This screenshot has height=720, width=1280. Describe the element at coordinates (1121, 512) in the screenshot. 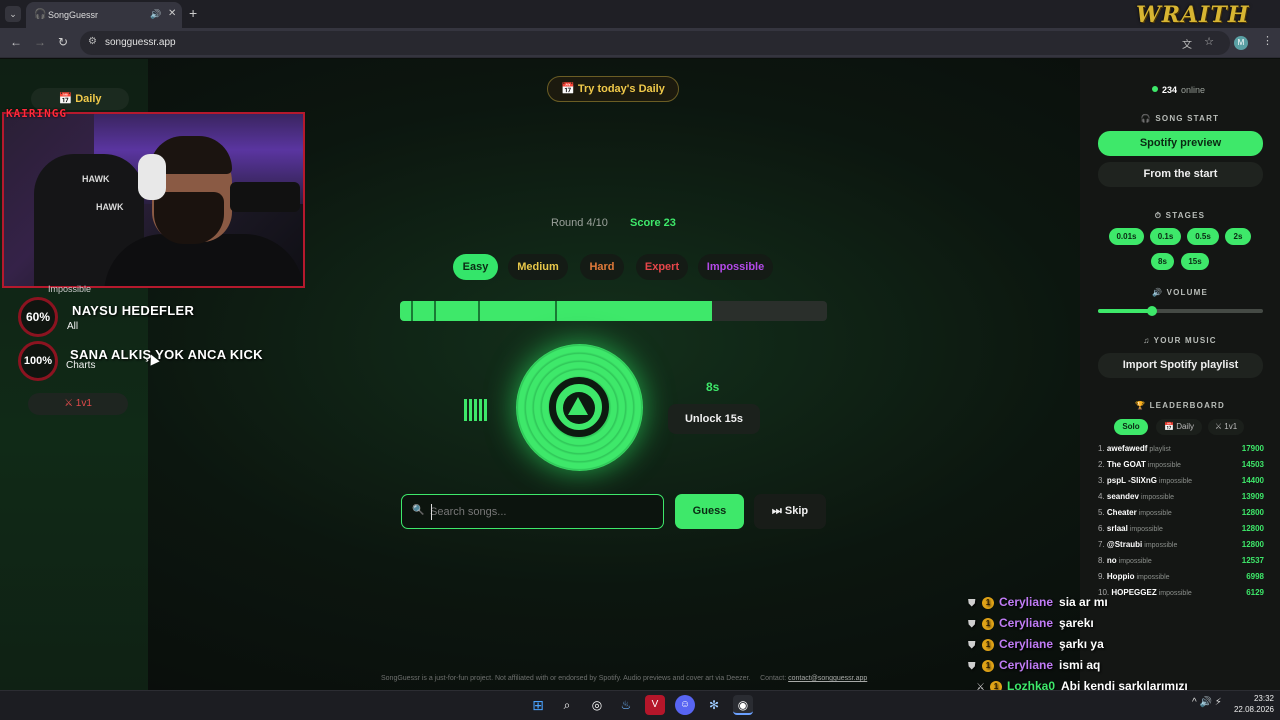

I see `leaderboard-name: Cheater` at that location.